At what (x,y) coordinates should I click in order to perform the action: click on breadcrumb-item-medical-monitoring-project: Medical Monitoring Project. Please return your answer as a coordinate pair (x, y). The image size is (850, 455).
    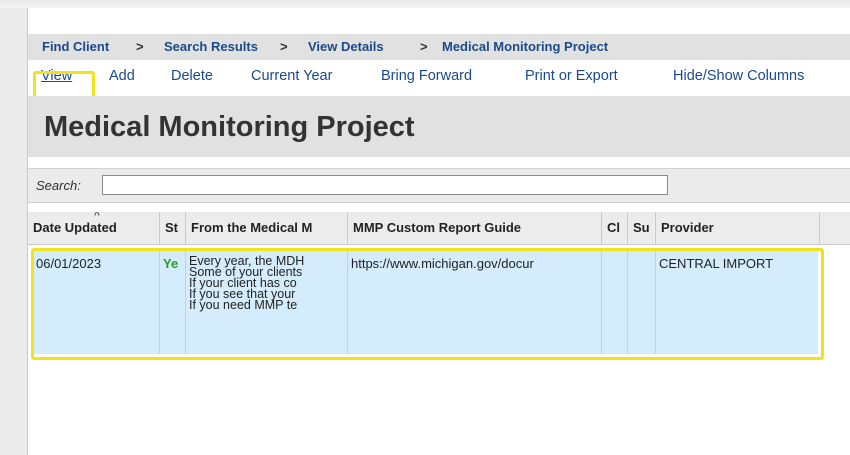
    Looking at the image, I should click on (525, 46).